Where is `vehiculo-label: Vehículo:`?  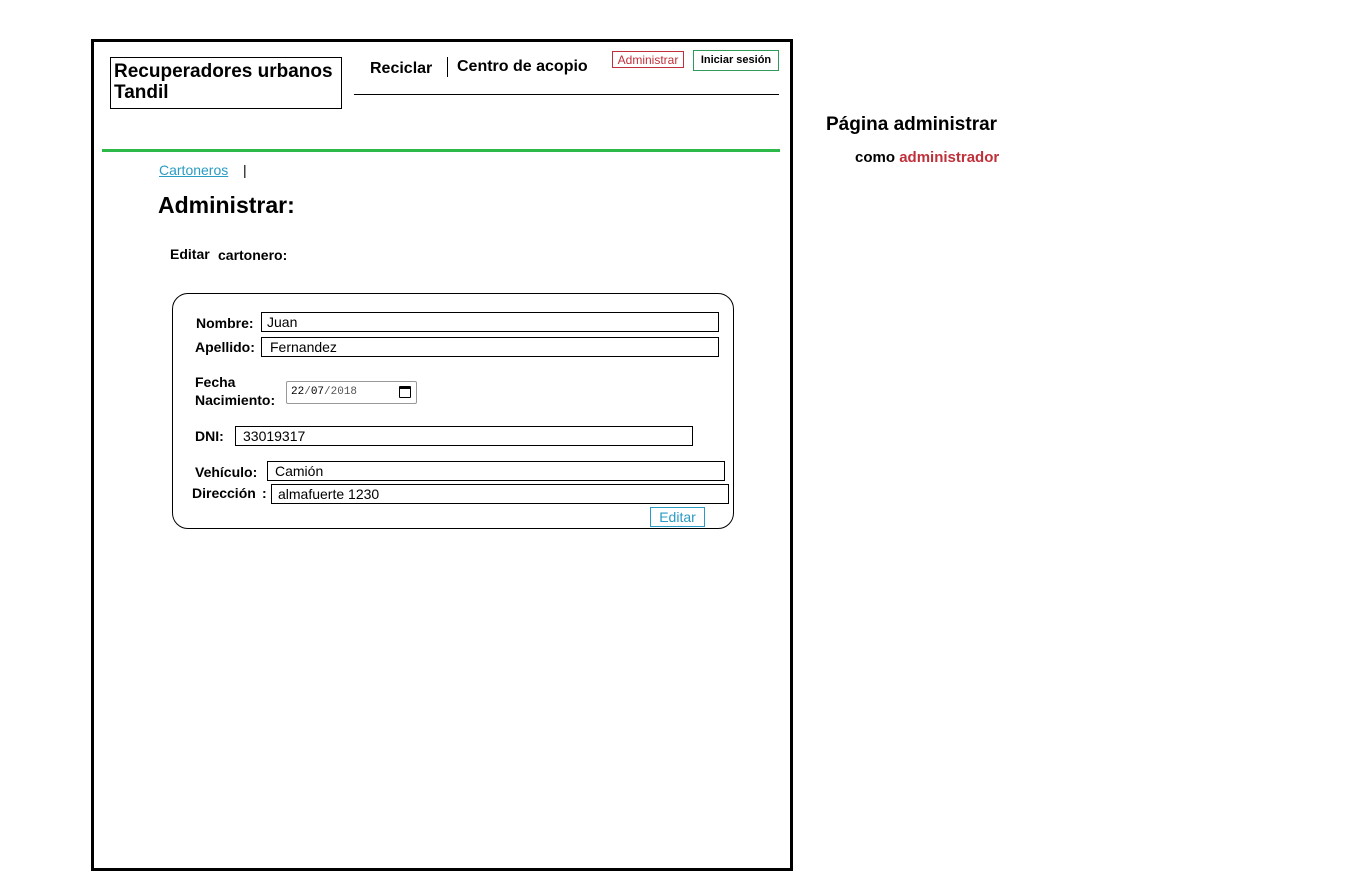
vehiculo-label: Vehículo: is located at coordinates (226, 472).